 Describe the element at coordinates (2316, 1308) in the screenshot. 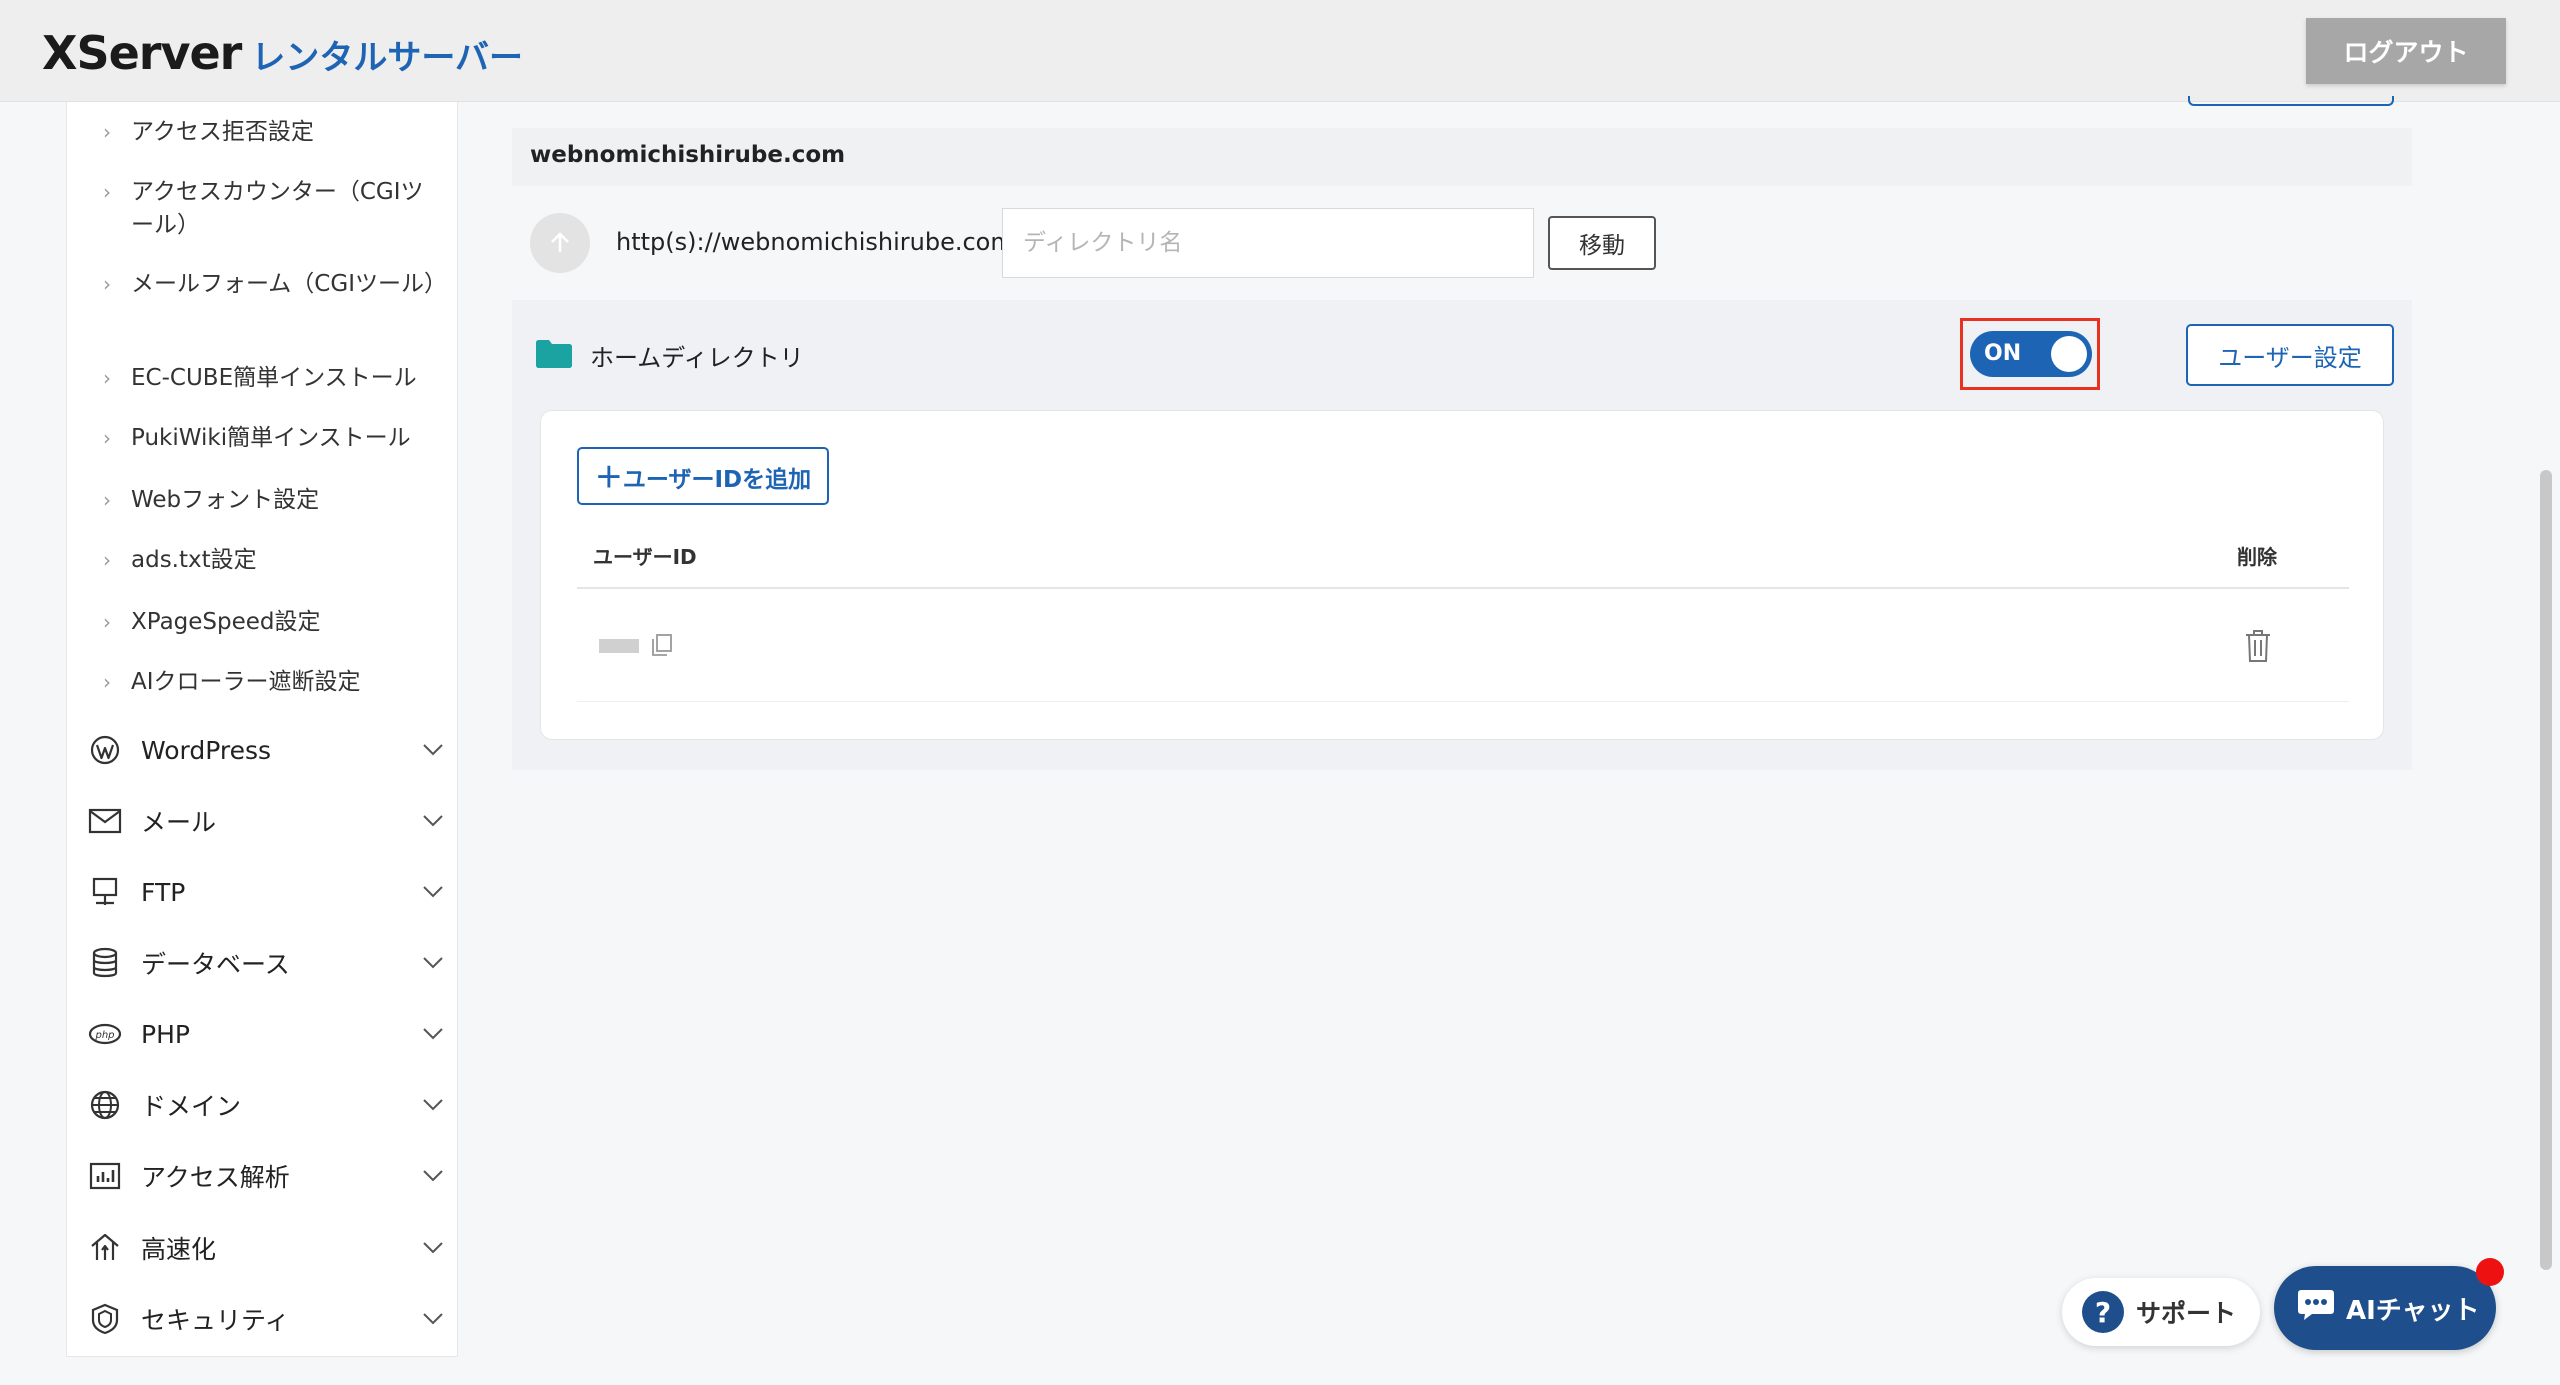

I see `chat-bubble-icon` at that location.